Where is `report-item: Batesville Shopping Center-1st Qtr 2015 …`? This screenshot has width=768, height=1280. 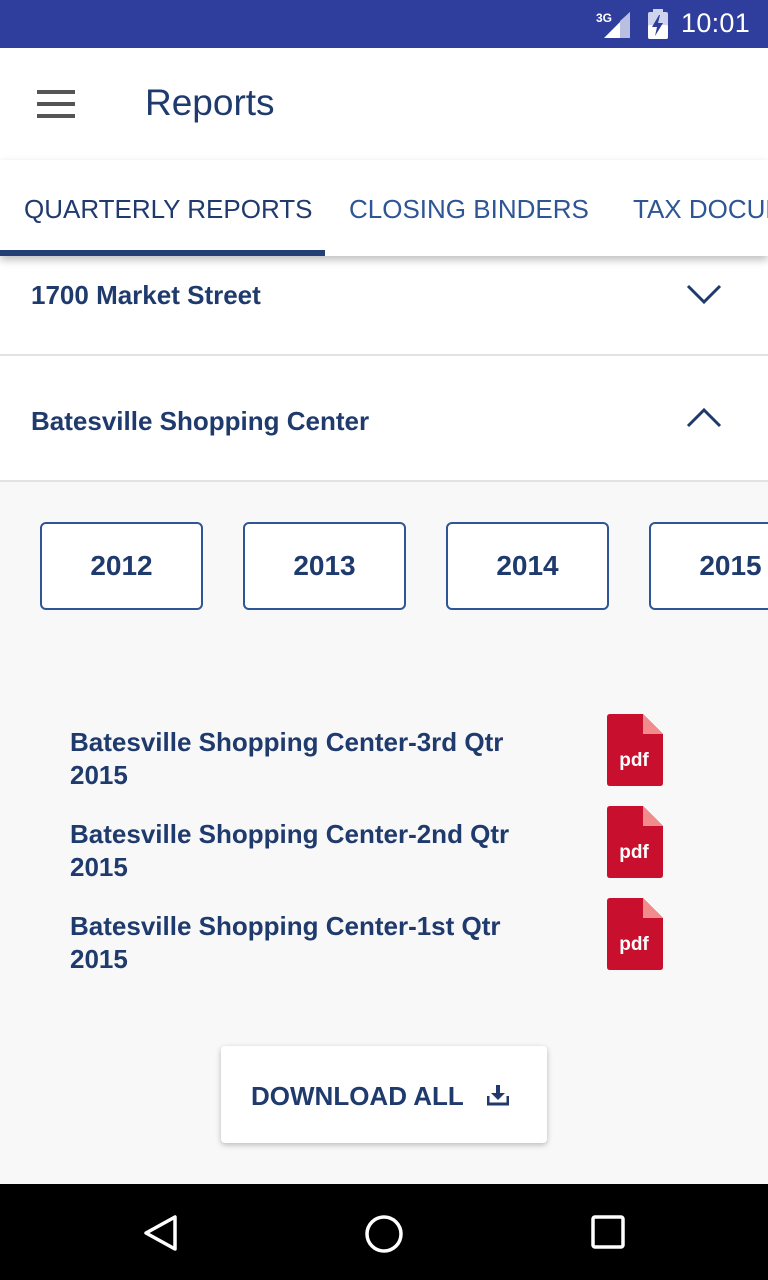
report-item: Batesville Shopping Center-1st Qtr 2015 … is located at coordinates (370, 944).